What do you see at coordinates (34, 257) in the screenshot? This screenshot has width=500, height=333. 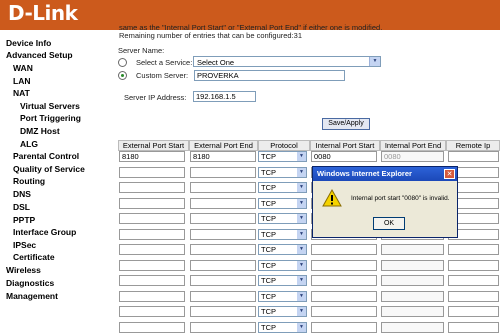 I see `sidebar-item-certificate: Certificate` at bounding box center [34, 257].